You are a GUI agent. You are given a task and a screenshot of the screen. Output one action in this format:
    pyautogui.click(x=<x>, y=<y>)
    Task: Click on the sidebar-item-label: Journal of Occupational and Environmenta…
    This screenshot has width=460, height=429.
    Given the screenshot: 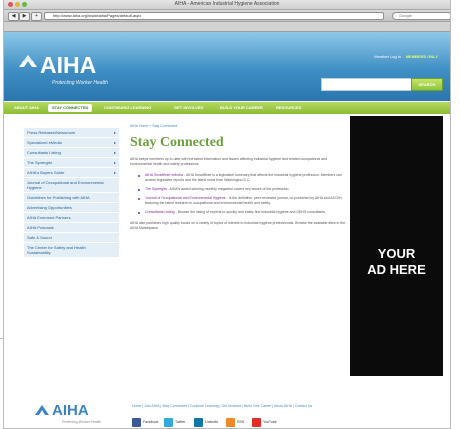 What is the action you would take?
    pyautogui.click(x=65, y=185)
    